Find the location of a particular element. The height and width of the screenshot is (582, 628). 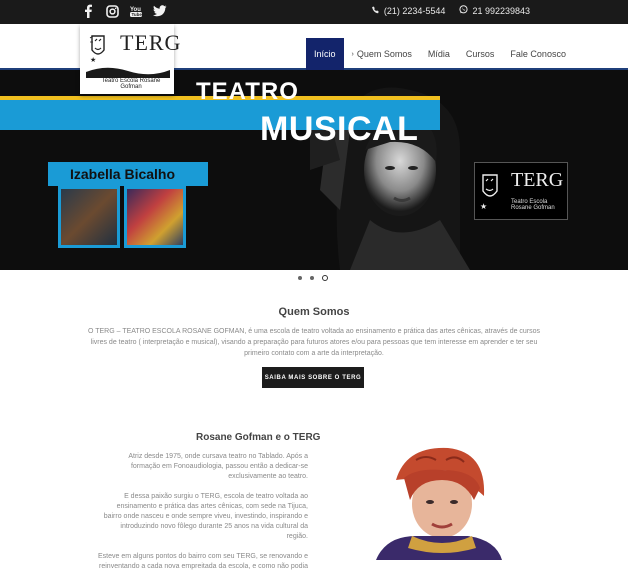

logo-subtitle: Teatro Escola Rosane Gofman is located at coordinates (131, 84).